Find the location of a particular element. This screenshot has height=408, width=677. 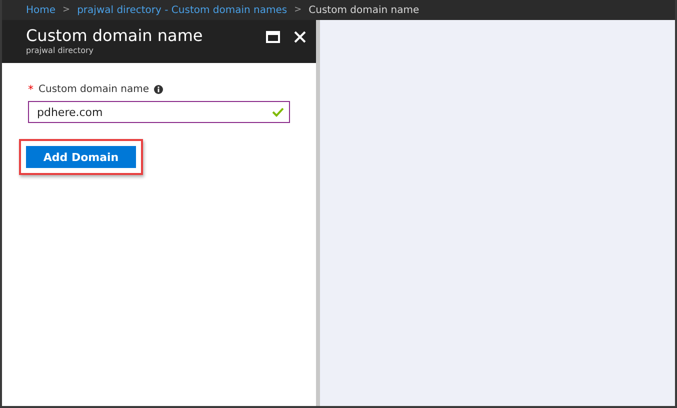

blade-subtitle: prajwal directory is located at coordinates (60, 50).